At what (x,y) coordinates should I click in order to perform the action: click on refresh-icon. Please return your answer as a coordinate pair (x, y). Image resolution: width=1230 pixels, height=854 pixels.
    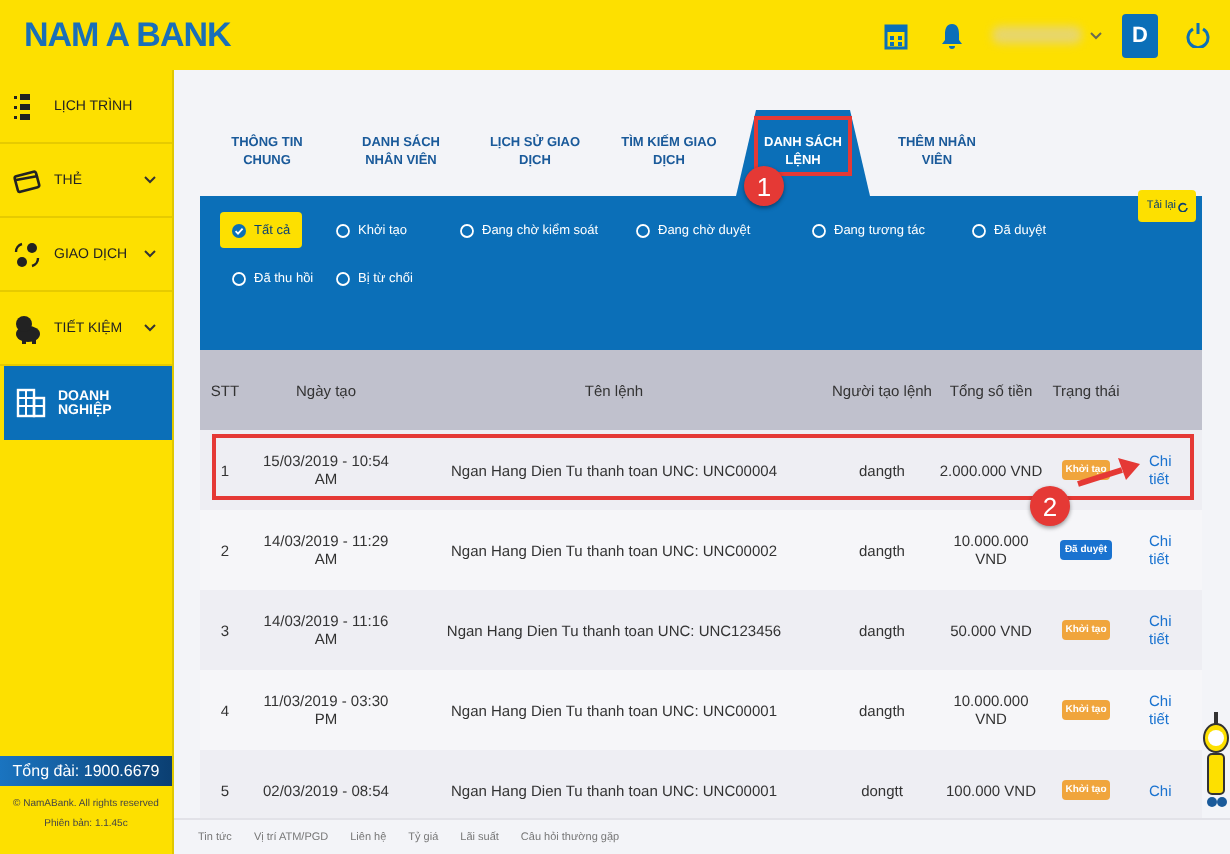
    Looking at the image, I should click on (1183, 206).